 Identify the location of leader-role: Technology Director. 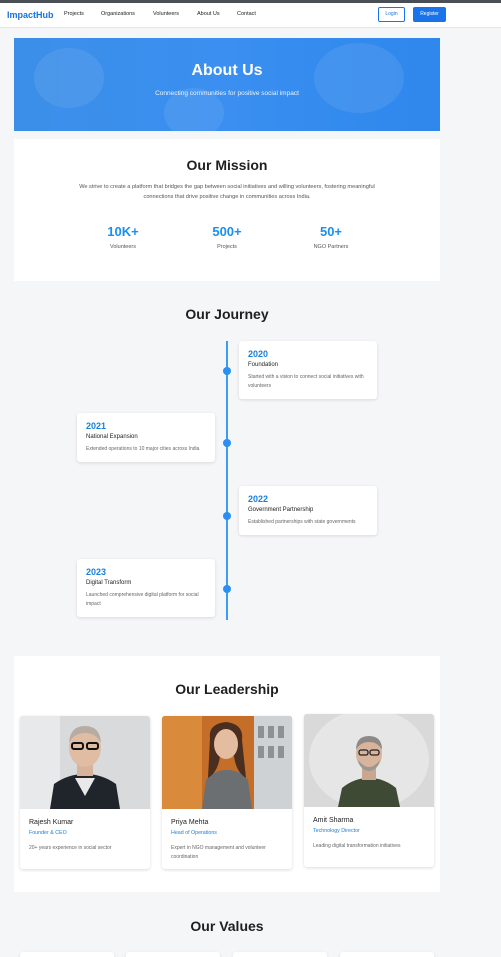
(336, 831).